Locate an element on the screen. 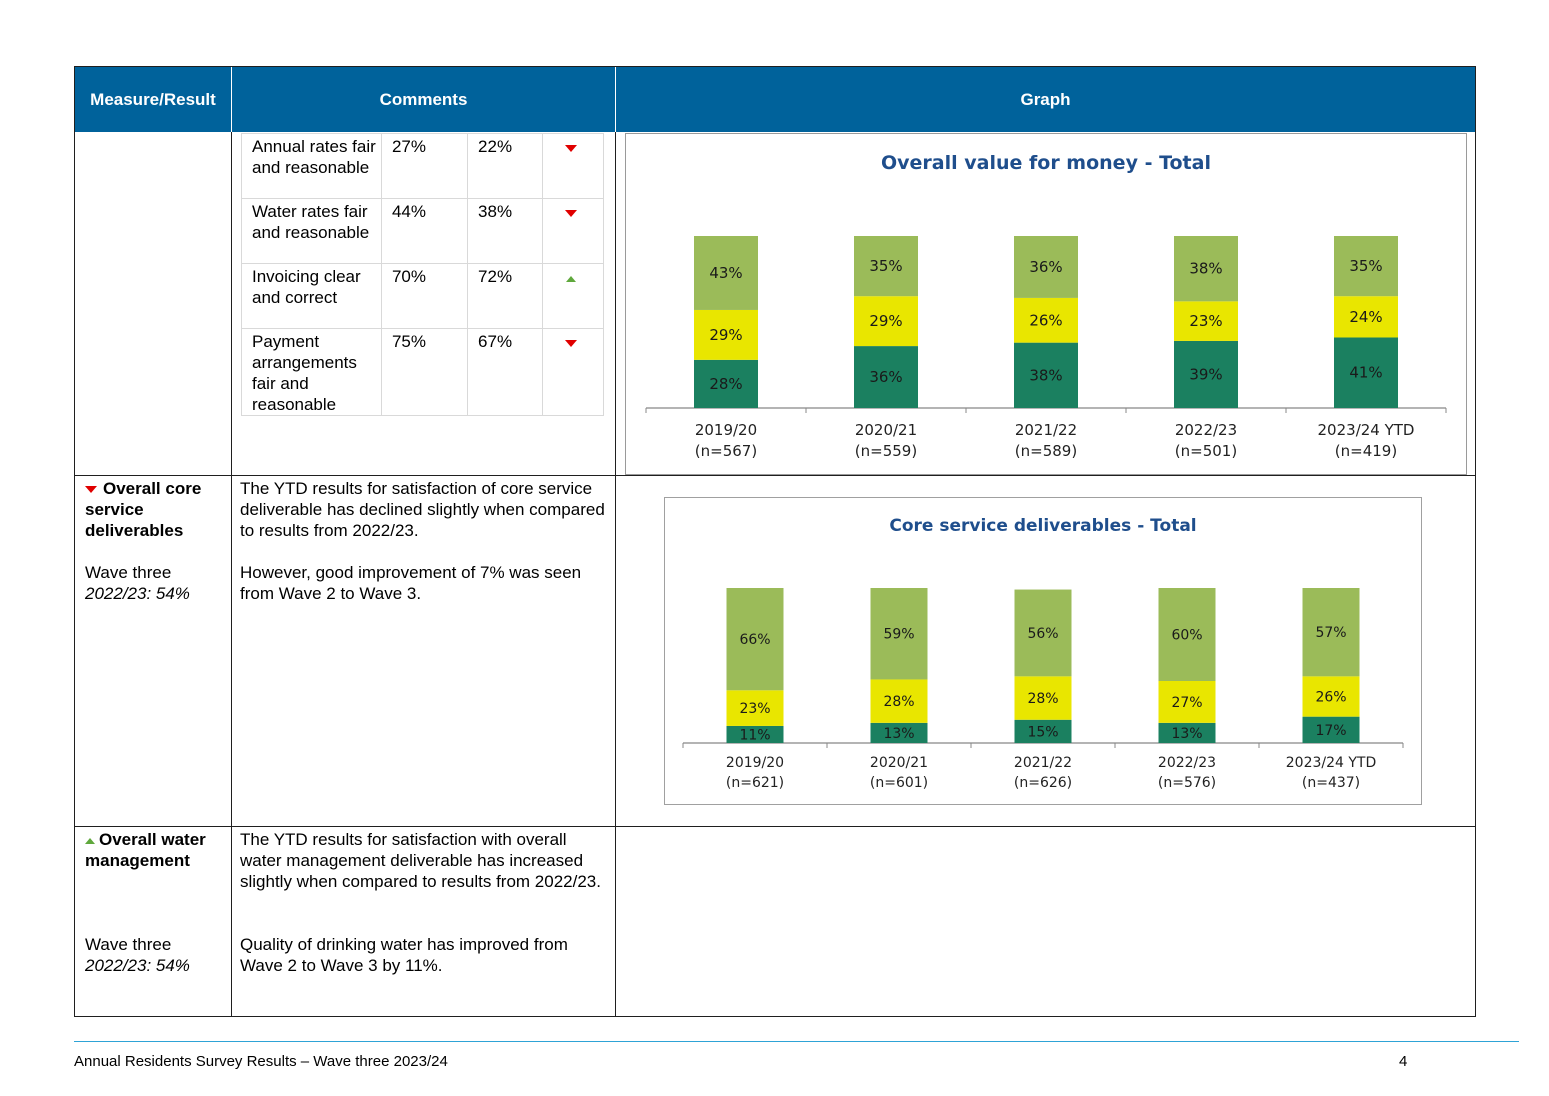  header-graph: Graph is located at coordinates (1045, 99).